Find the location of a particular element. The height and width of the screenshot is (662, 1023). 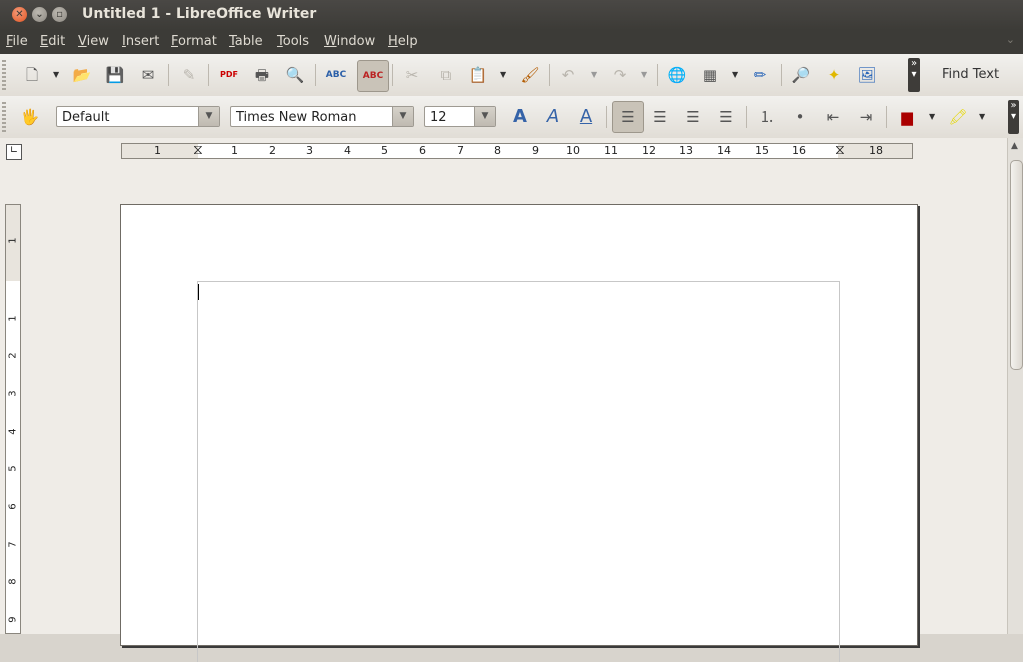

redo-icon: ↷ is located at coordinates (620, 75).